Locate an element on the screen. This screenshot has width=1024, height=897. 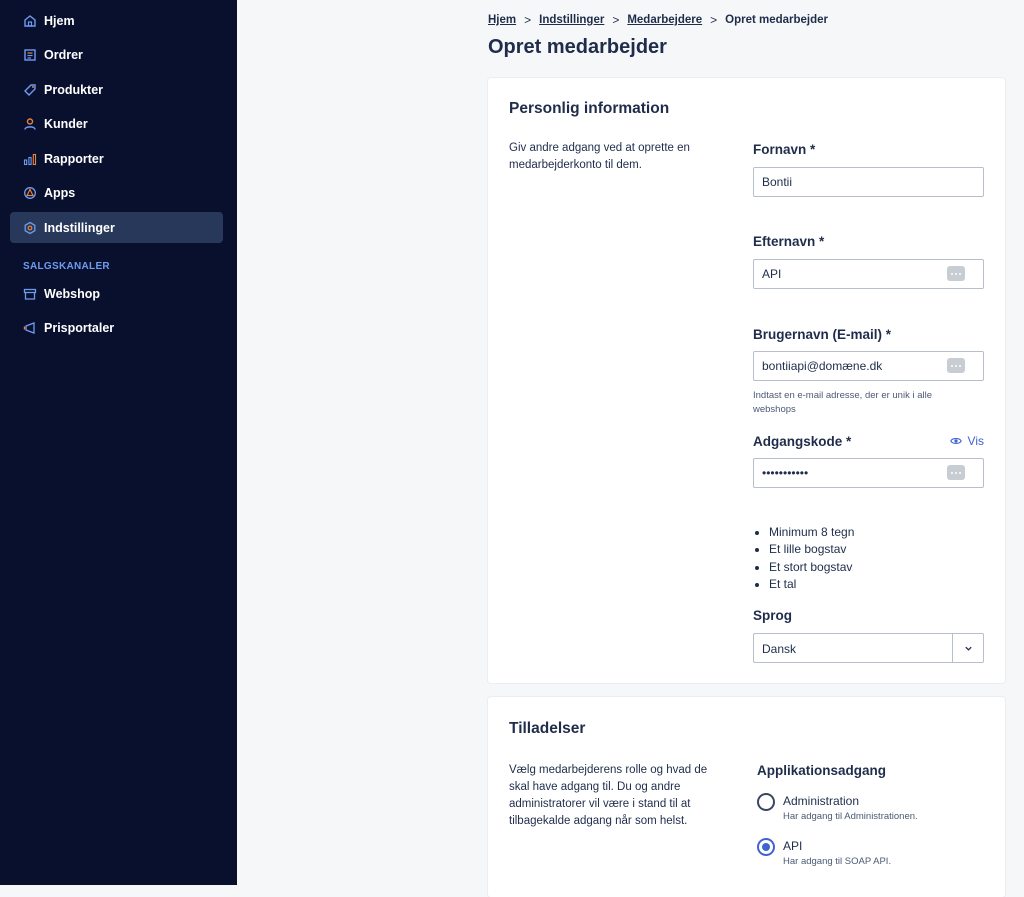
radio-button-unchecked is located at coordinates (766, 802).